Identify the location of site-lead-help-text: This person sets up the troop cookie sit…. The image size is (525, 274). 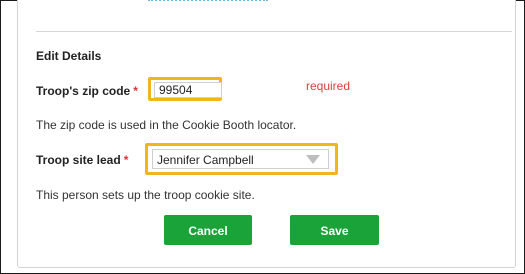
(145, 195).